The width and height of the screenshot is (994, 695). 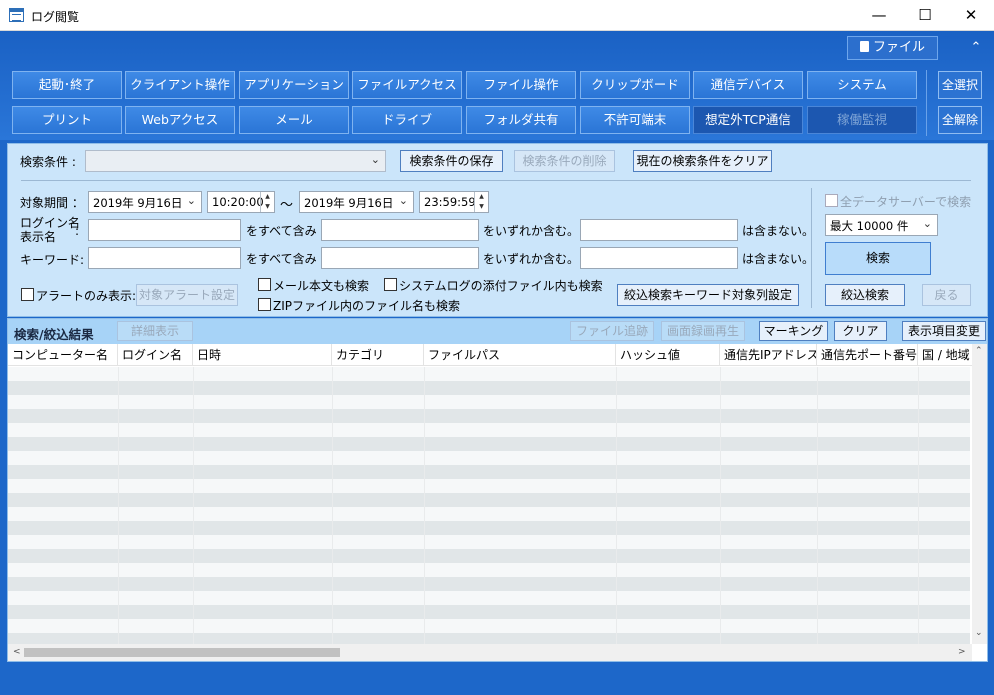 I want to click on detail-view-button: 詳細表示, so click(x=155, y=331).